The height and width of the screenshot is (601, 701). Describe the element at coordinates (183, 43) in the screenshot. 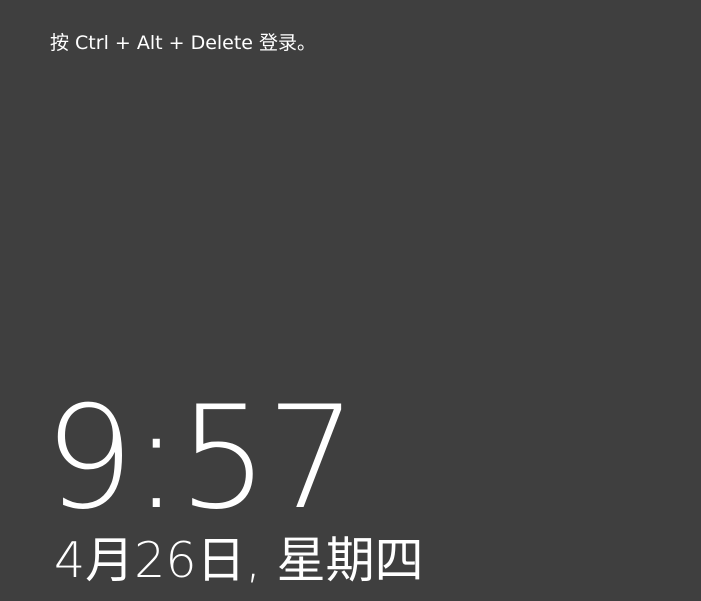

I see `signin-instruction: 按 Ctrl + Alt + Delete 登录。` at that location.